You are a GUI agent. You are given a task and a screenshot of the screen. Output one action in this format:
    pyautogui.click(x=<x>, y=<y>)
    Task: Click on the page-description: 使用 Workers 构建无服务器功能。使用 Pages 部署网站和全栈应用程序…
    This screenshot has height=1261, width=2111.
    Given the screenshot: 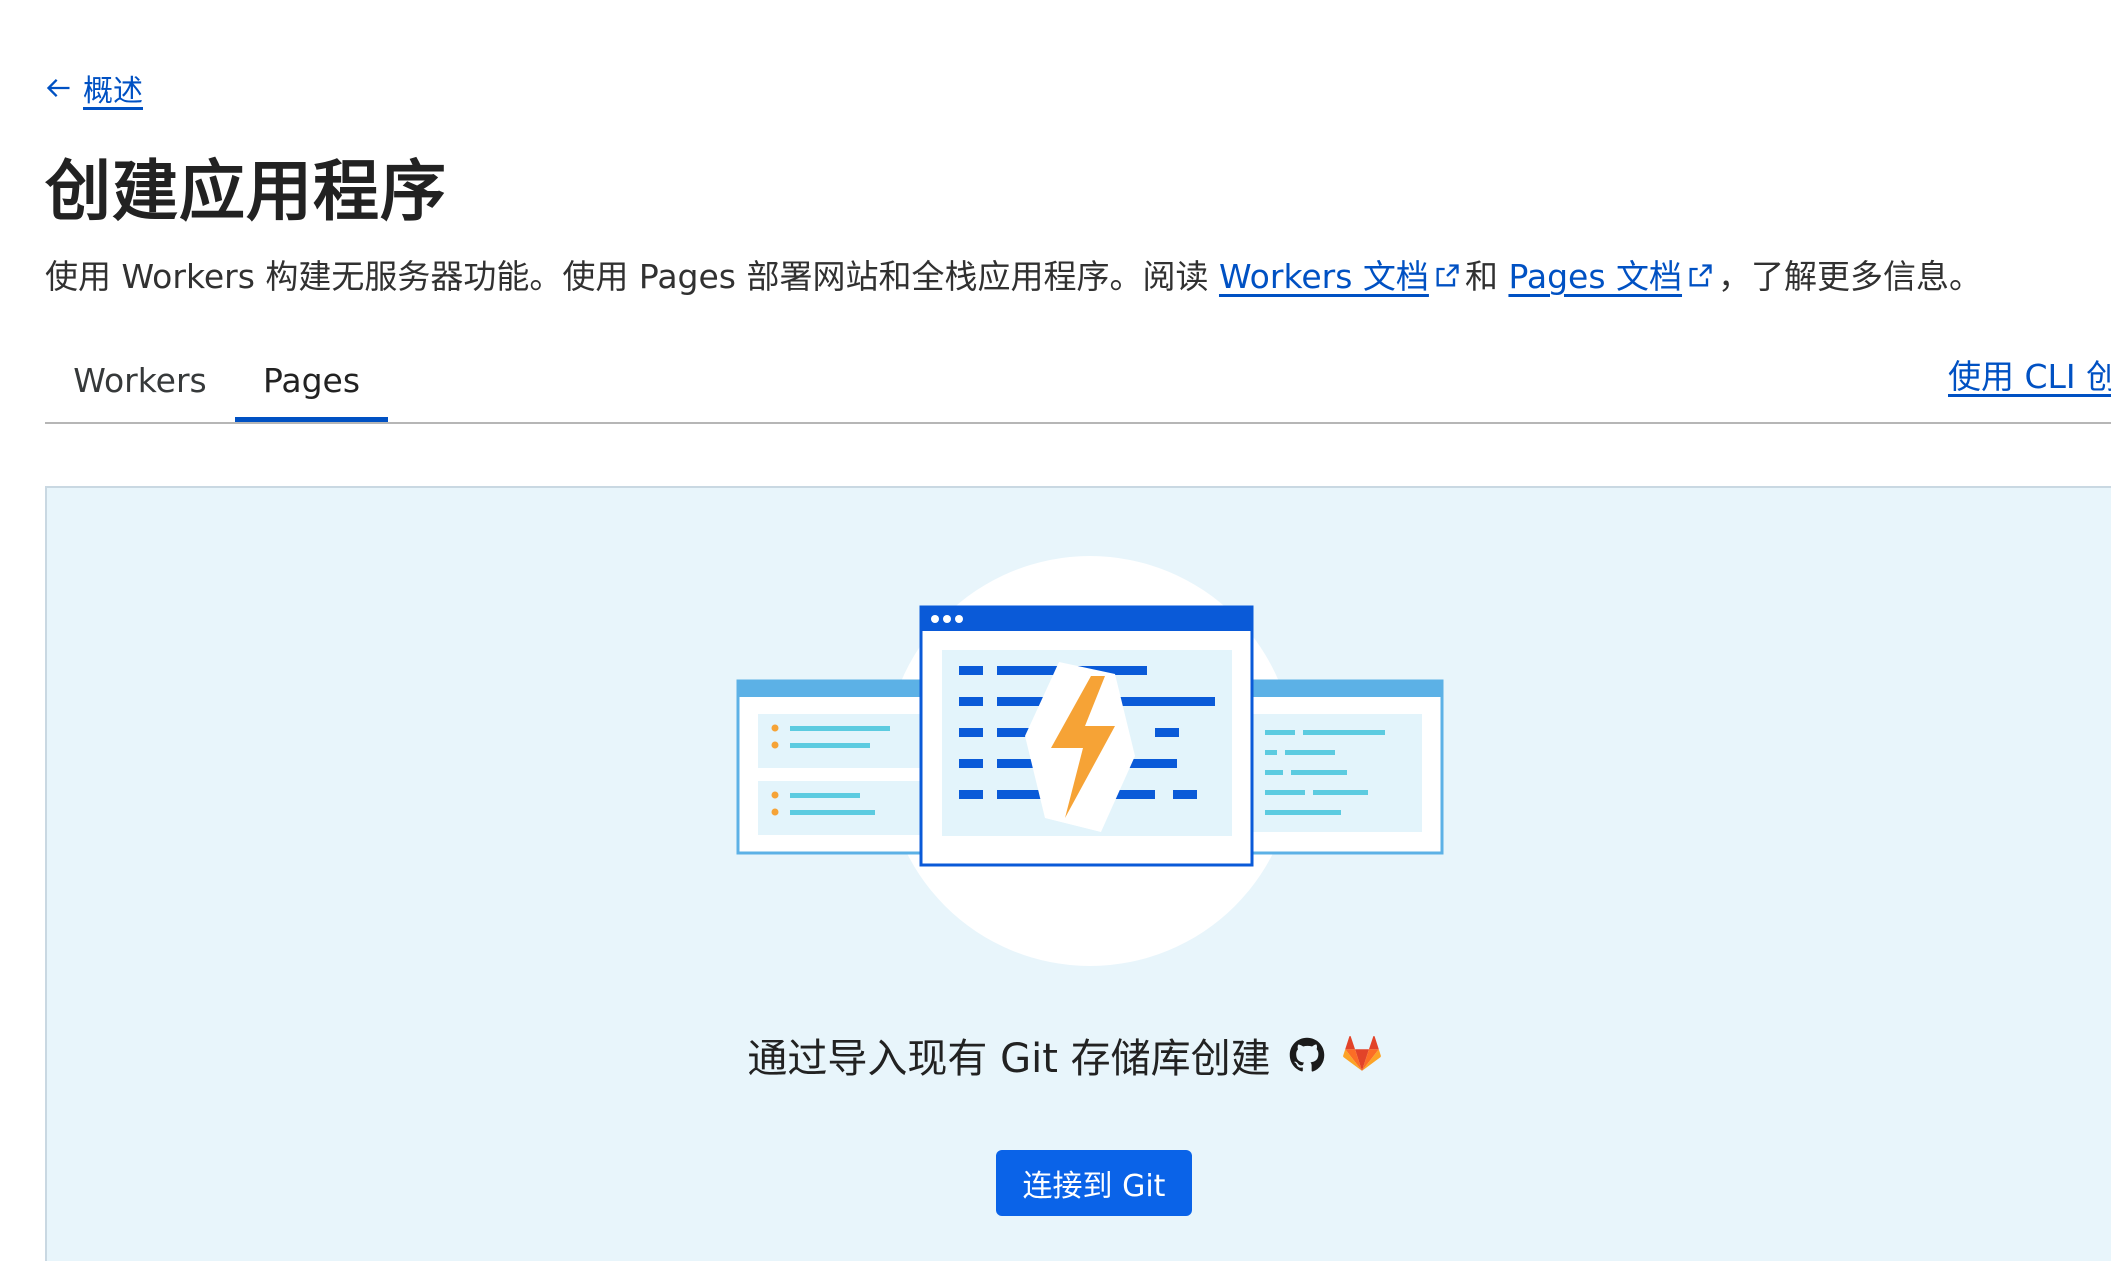 What is the action you would take?
    pyautogui.click(x=1013, y=274)
    